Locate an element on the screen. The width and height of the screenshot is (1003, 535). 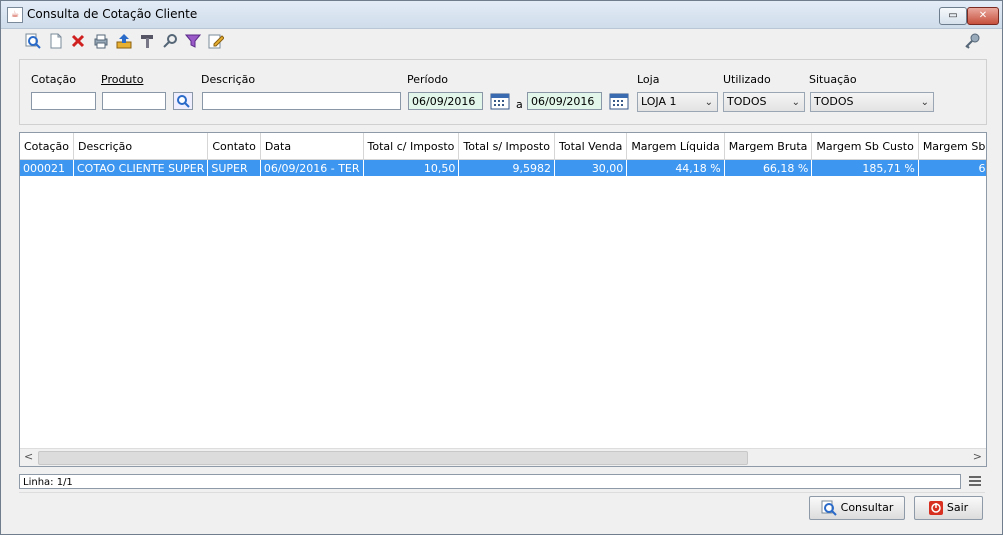
col-contato-header: Contato is located at coordinates (234, 146).